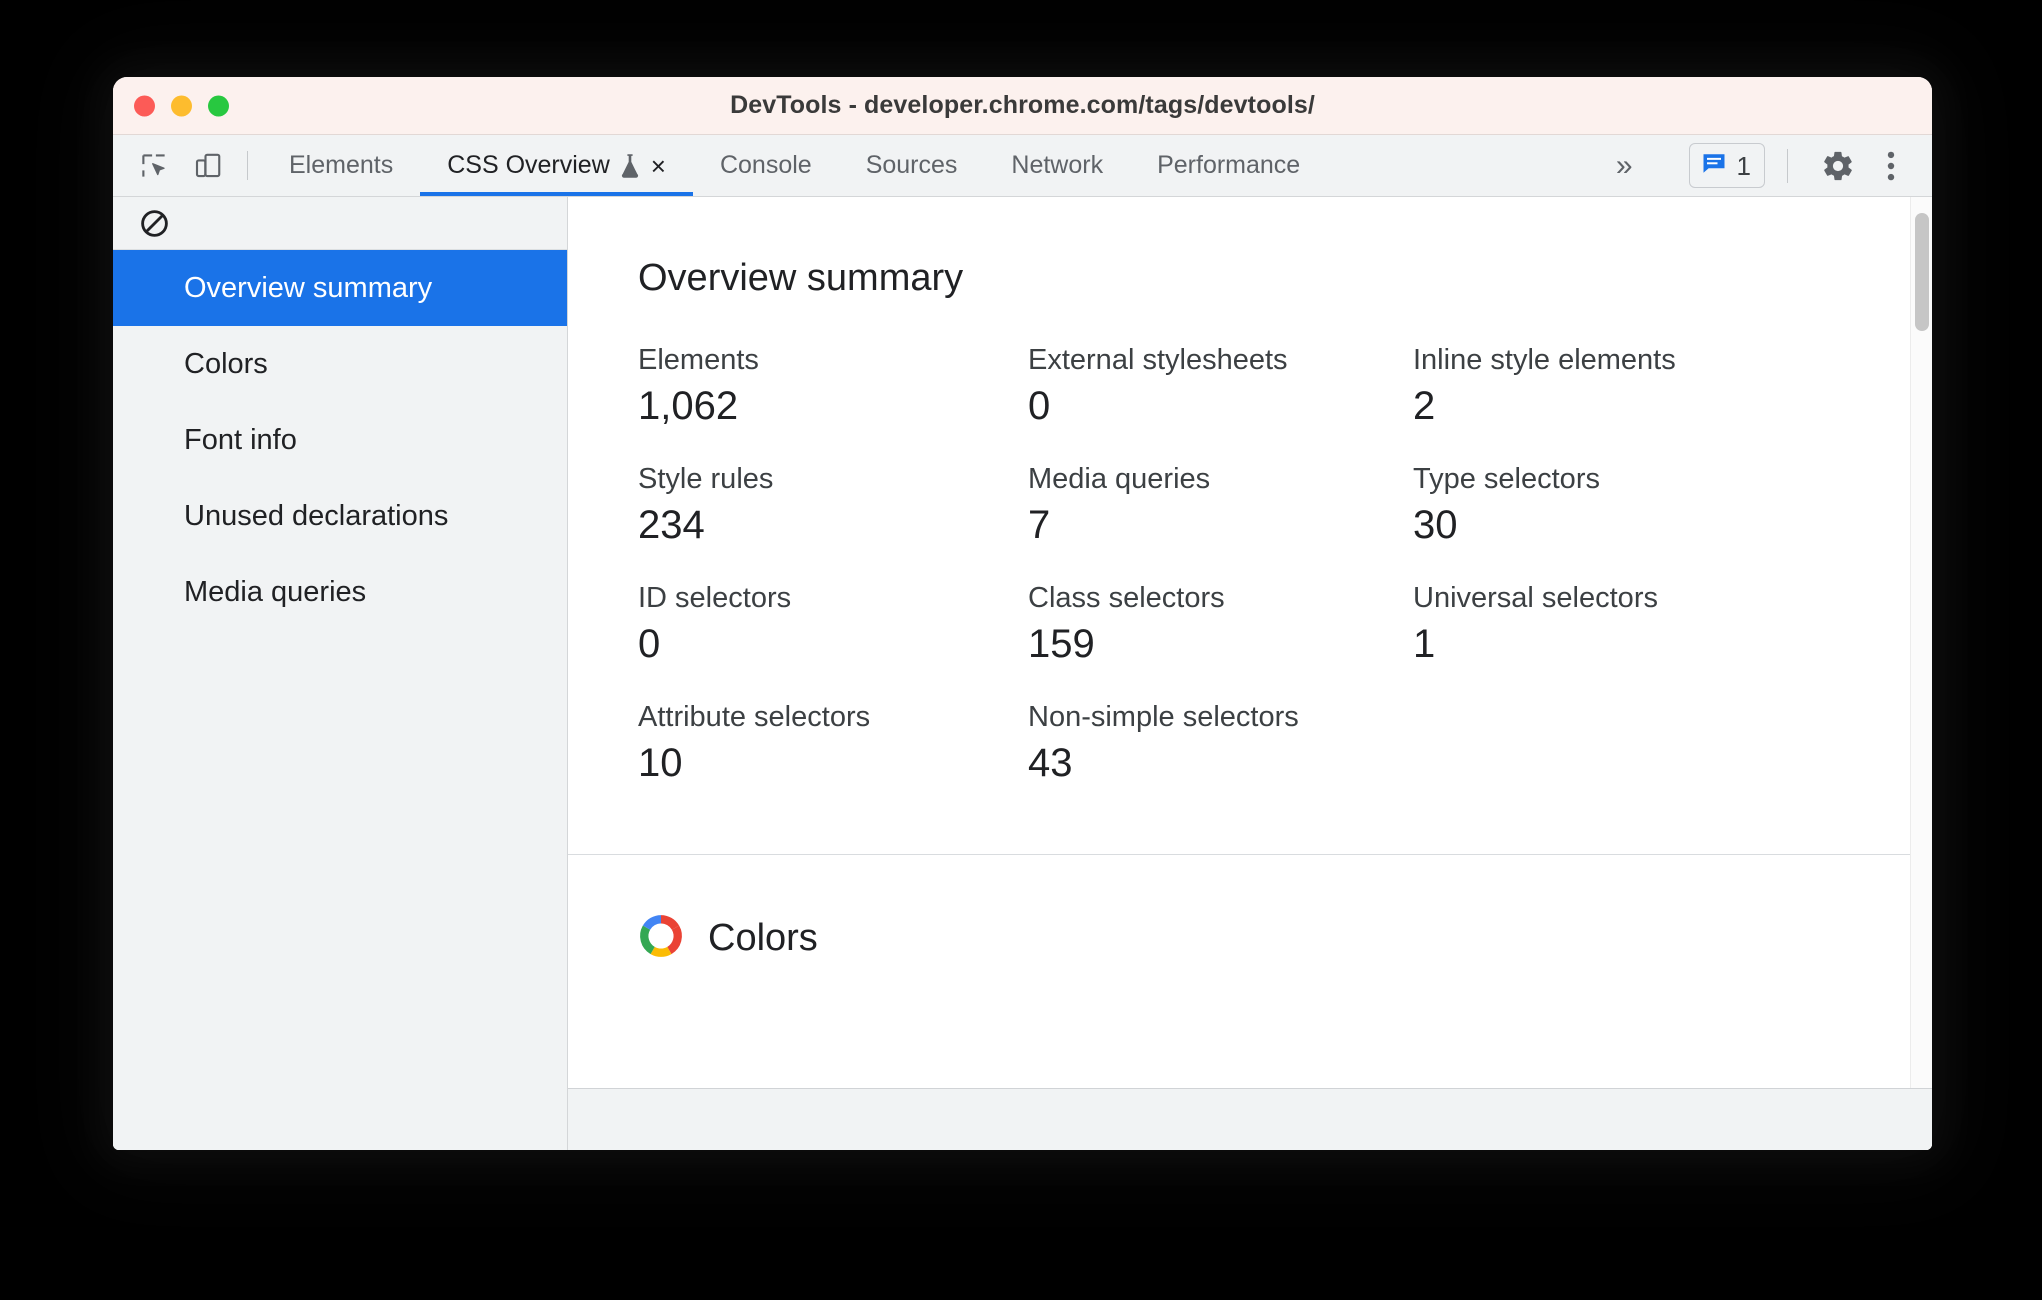 The image size is (2042, 1300). Describe the element at coordinates (658, 166) in the screenshot. I see `close-tab-button: ×` at that location.